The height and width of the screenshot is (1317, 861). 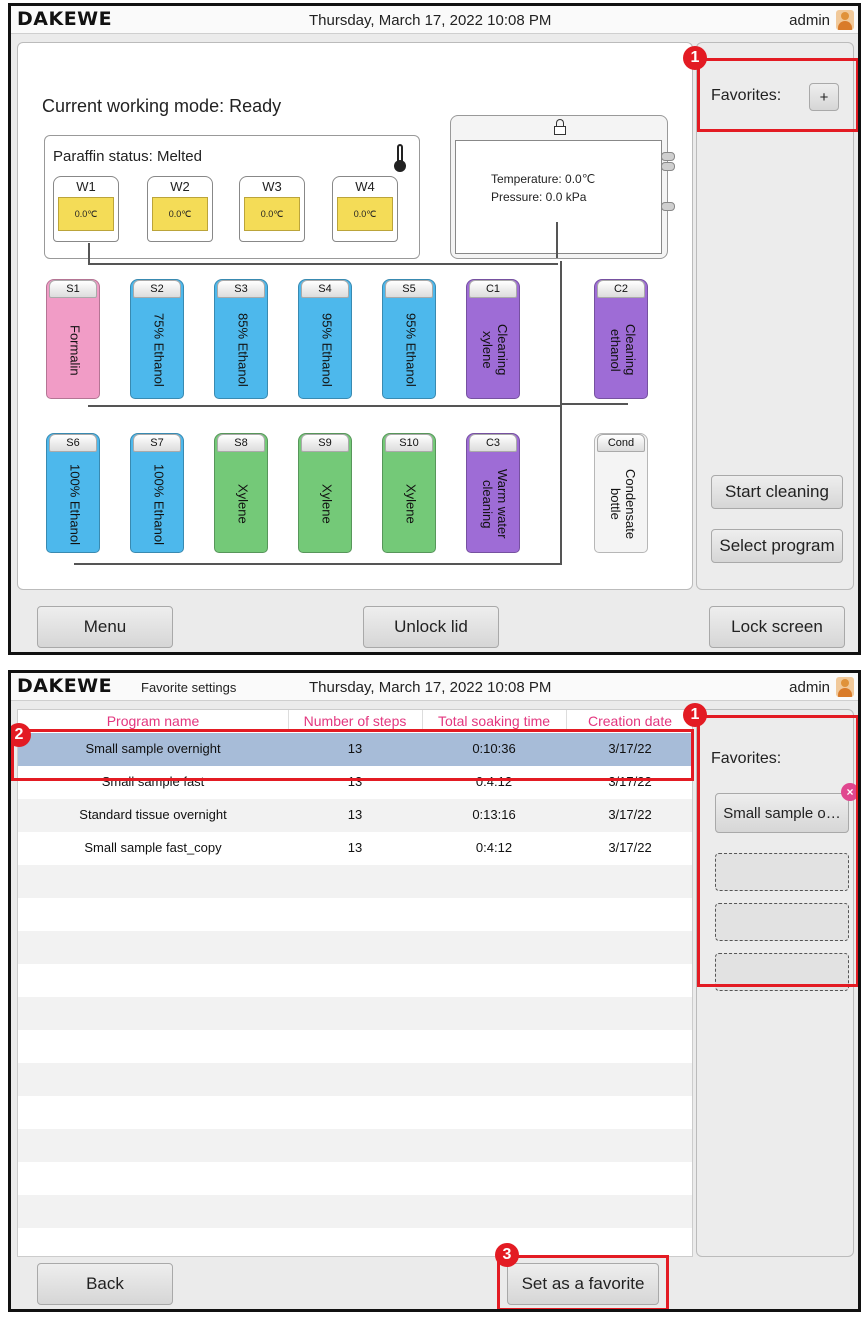 I want to click on reagent-bottle-s3: S3 85% Ethanol, so click(x=241, y=339).